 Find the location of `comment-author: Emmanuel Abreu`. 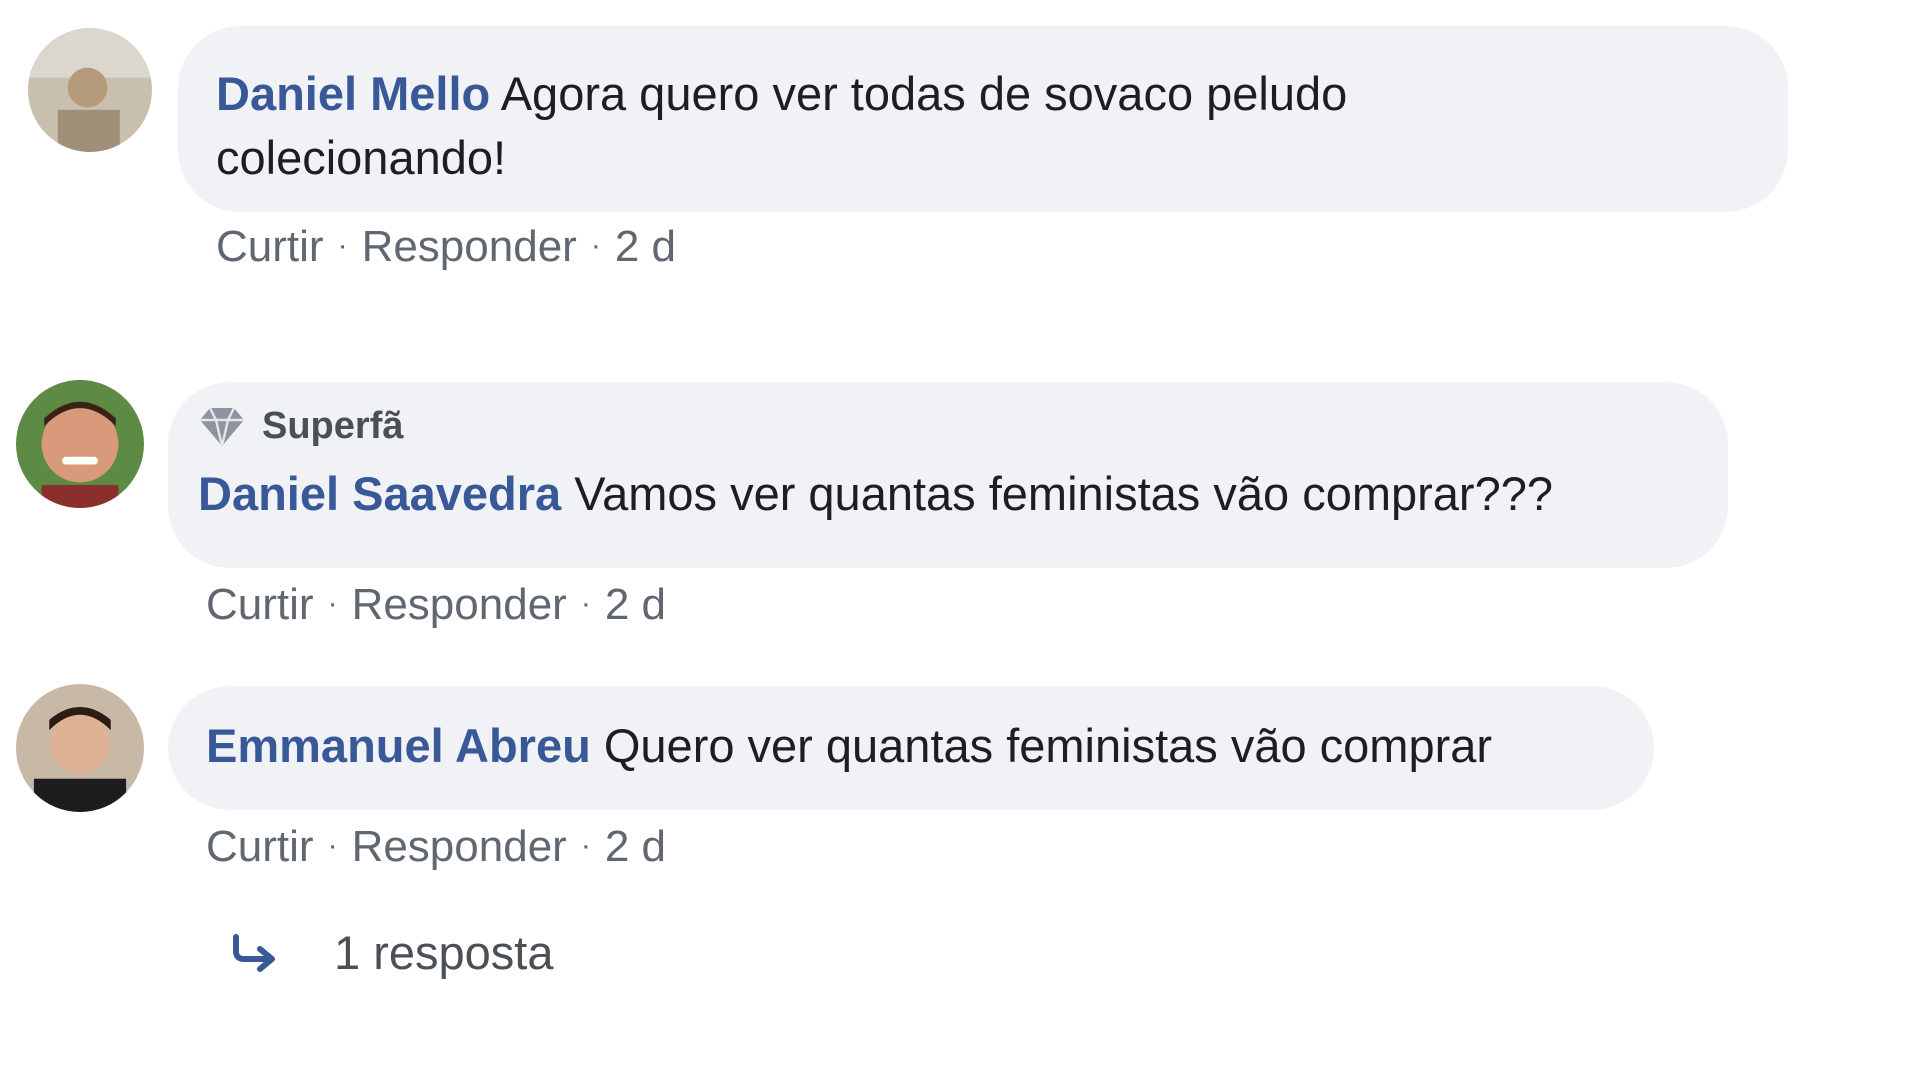

comment-author: Emmanuel Abreu is located at coordinates (398, 745).